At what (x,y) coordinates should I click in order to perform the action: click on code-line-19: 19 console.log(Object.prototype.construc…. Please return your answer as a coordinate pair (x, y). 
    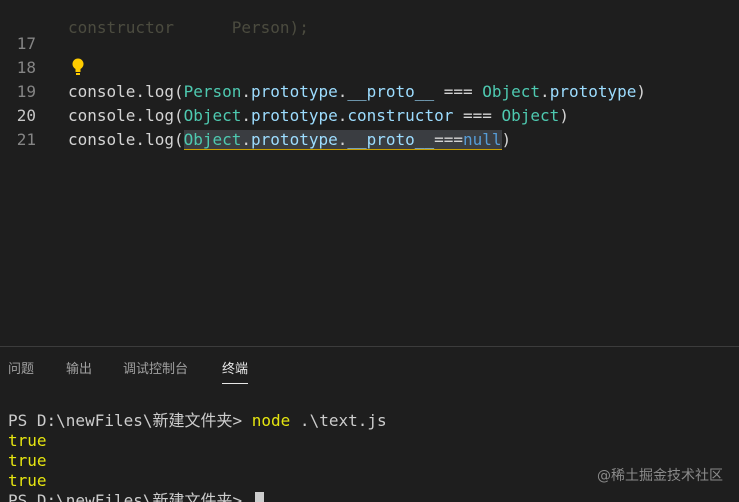
    Looking at the image, I should click on (369, 90).